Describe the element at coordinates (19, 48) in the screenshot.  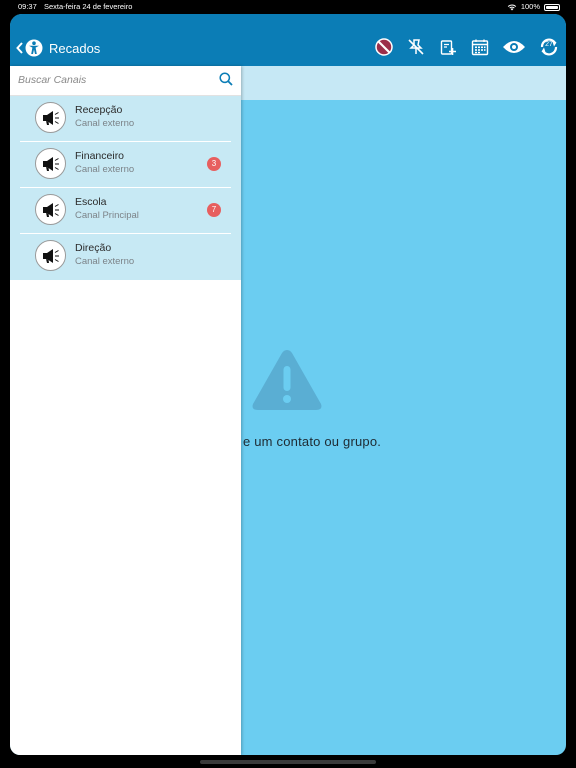
I see `chevron-left-icon` at that location.